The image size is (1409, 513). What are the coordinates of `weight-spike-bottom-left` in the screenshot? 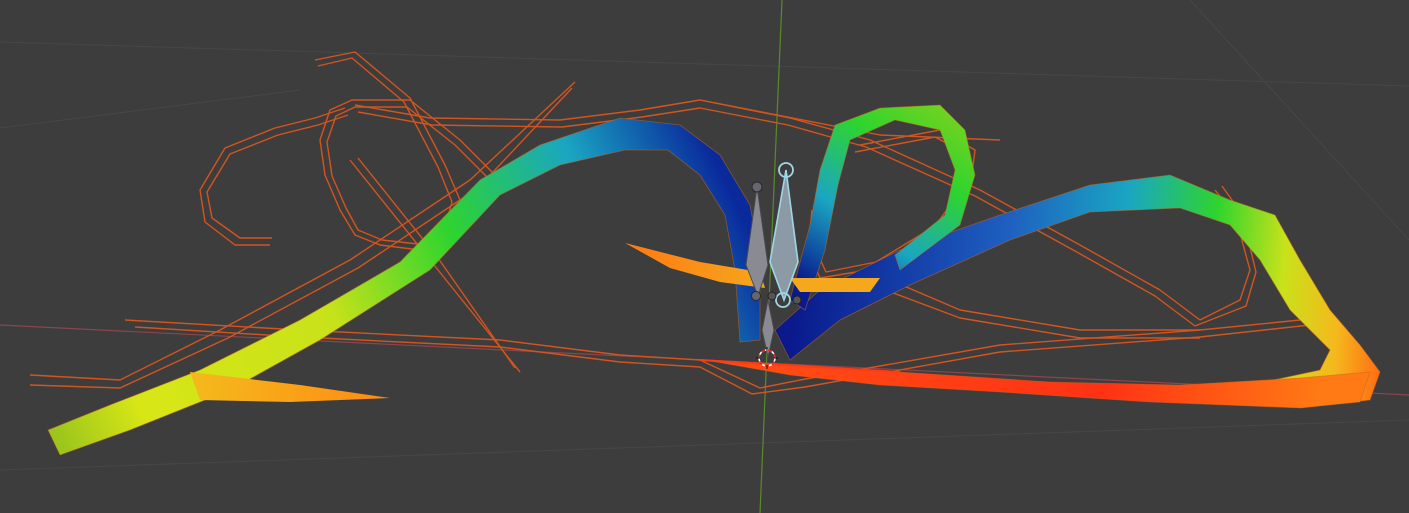 It's located at (290, 387).